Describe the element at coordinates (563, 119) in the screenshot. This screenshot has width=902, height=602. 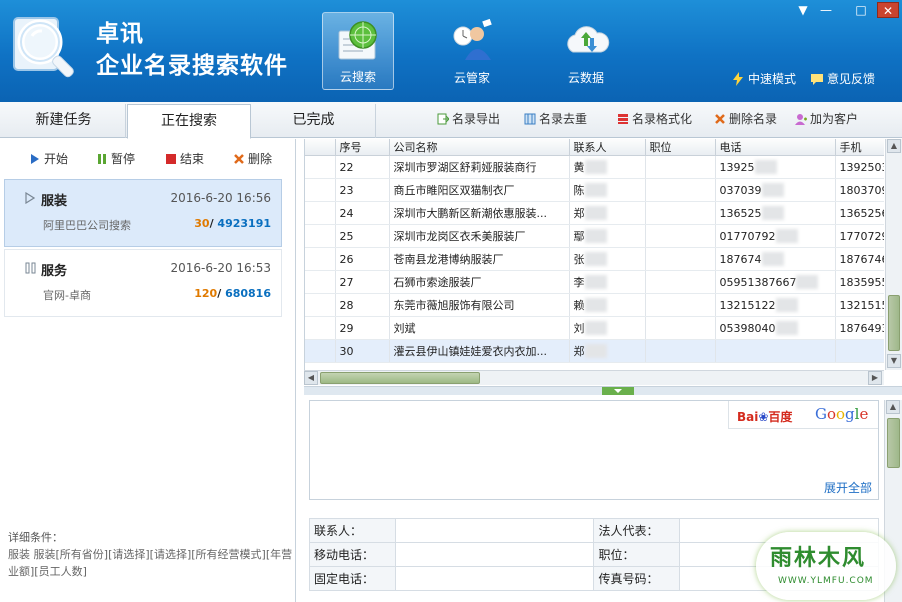
I see `dedupe-list-label: 名录去重` at that location.